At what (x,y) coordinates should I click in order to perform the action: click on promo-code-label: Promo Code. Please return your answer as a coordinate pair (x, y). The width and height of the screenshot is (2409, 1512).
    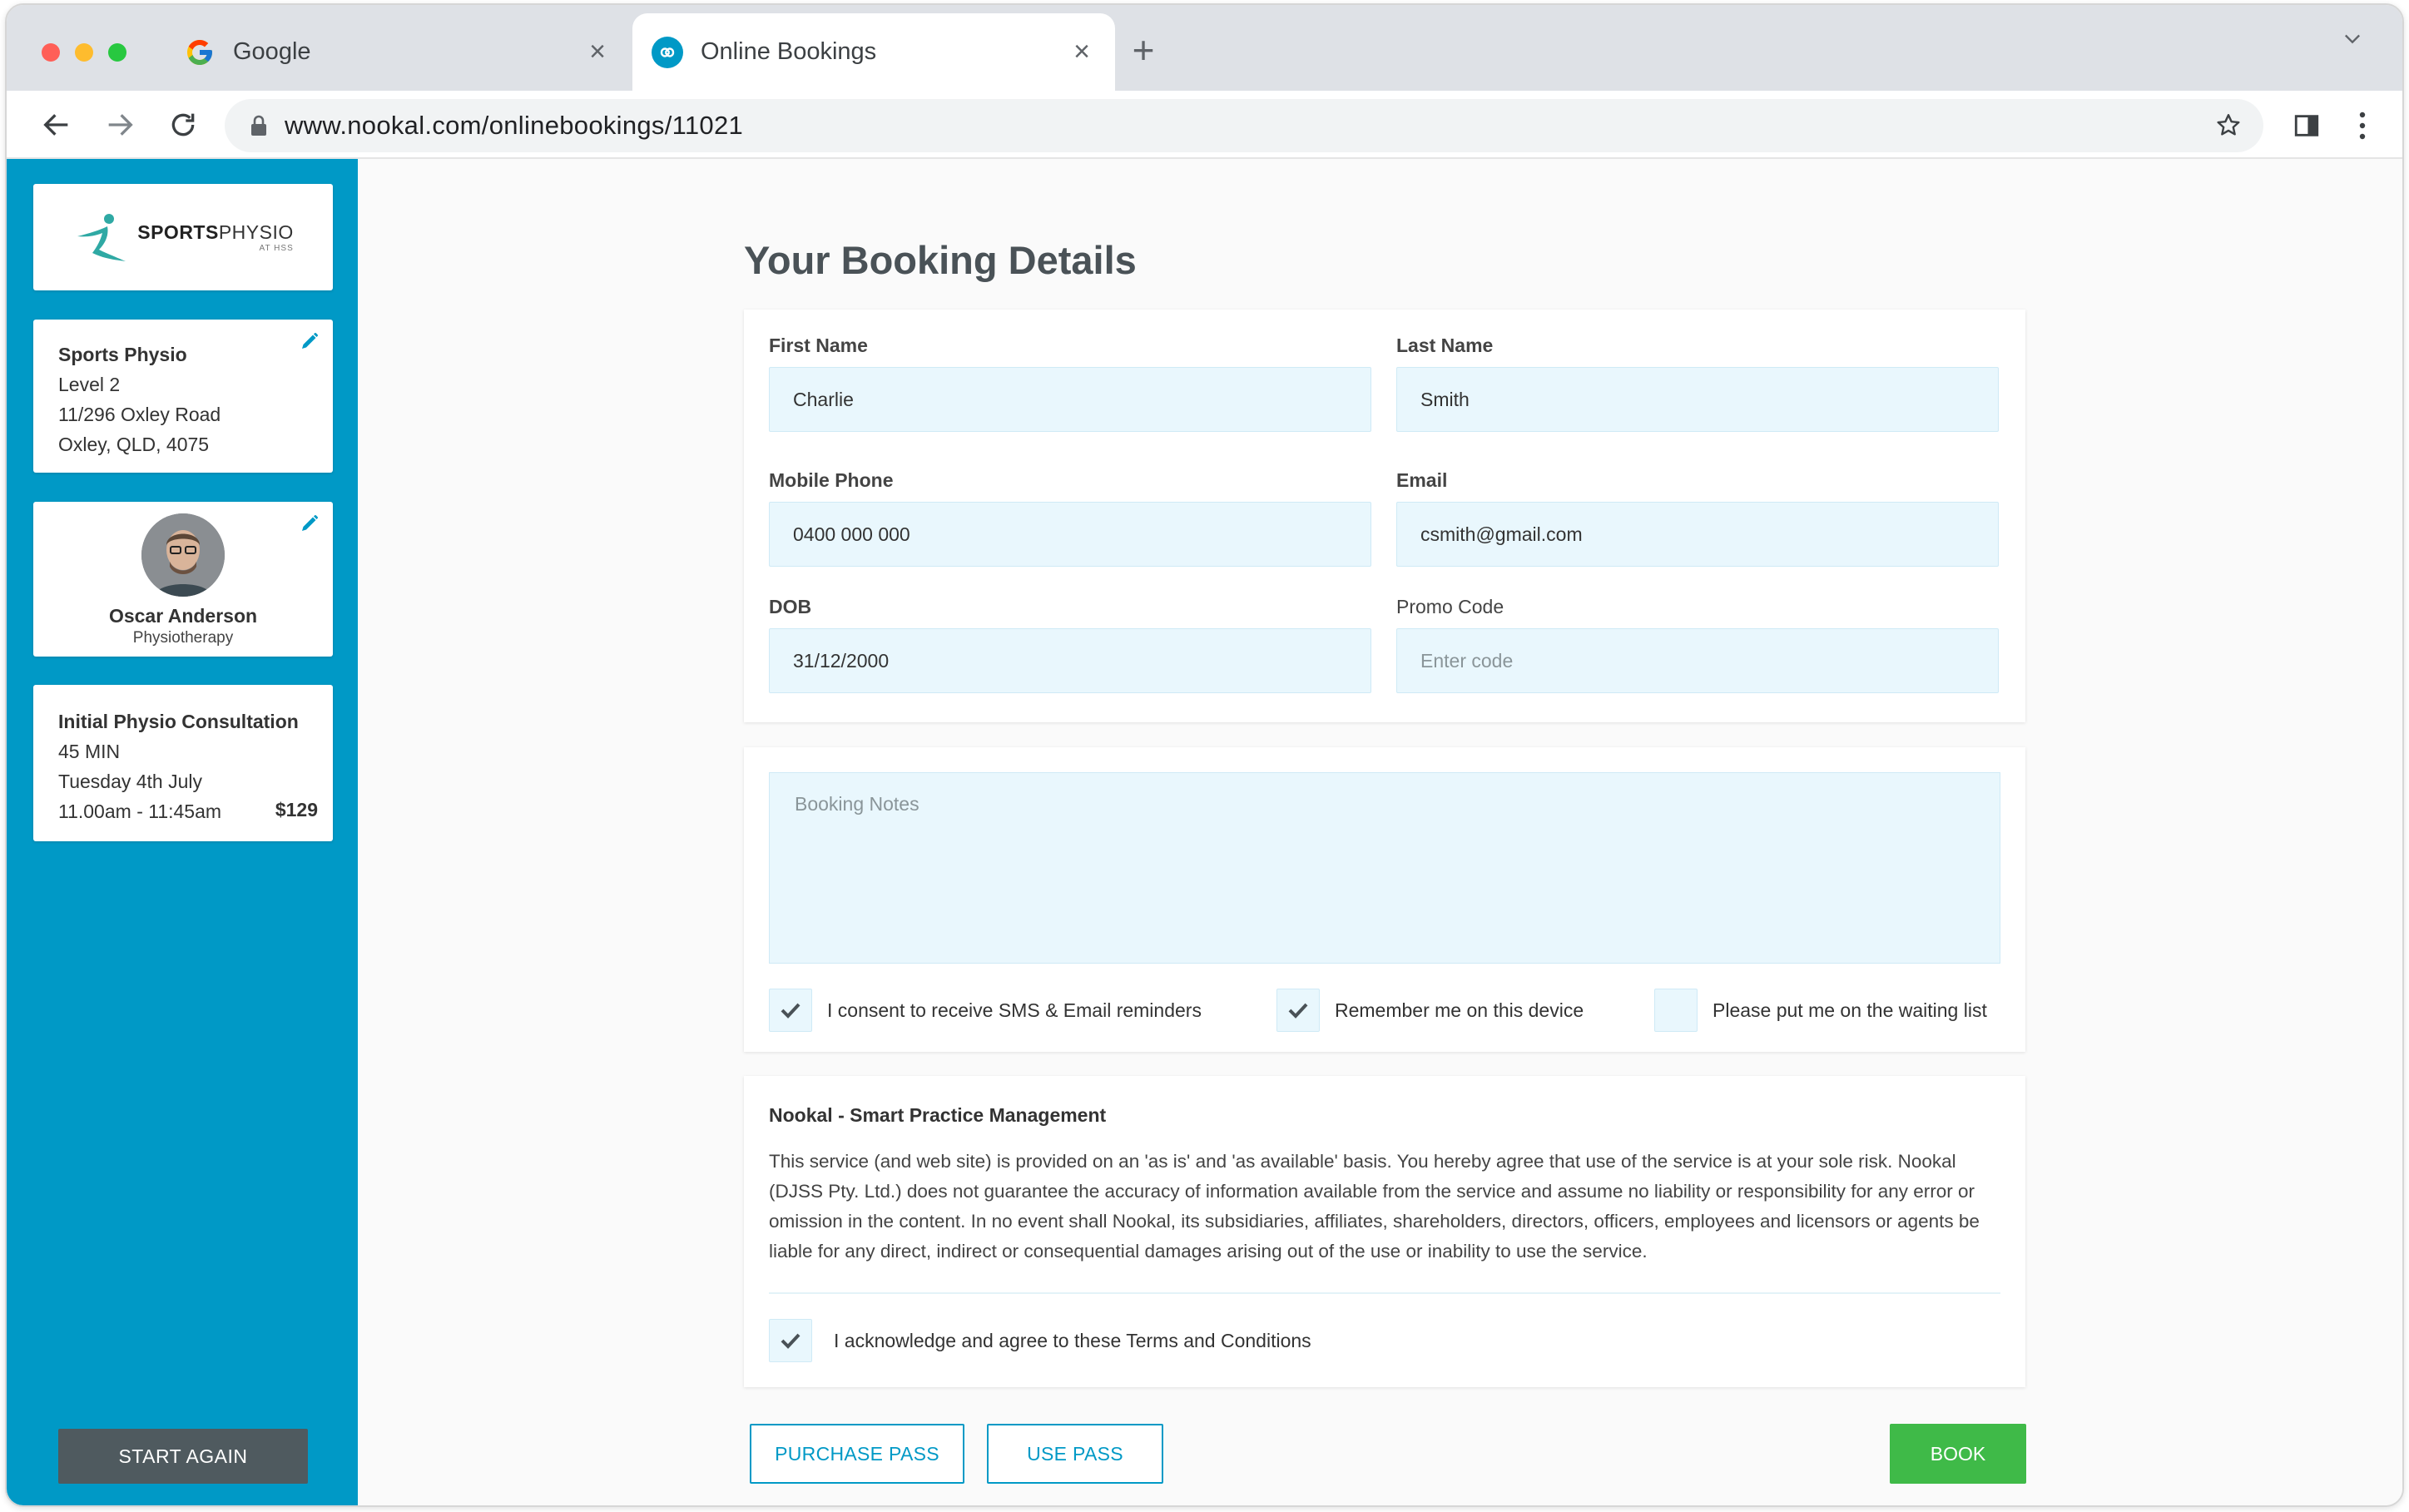
    Looking at the image, I should click on (1450, 606).